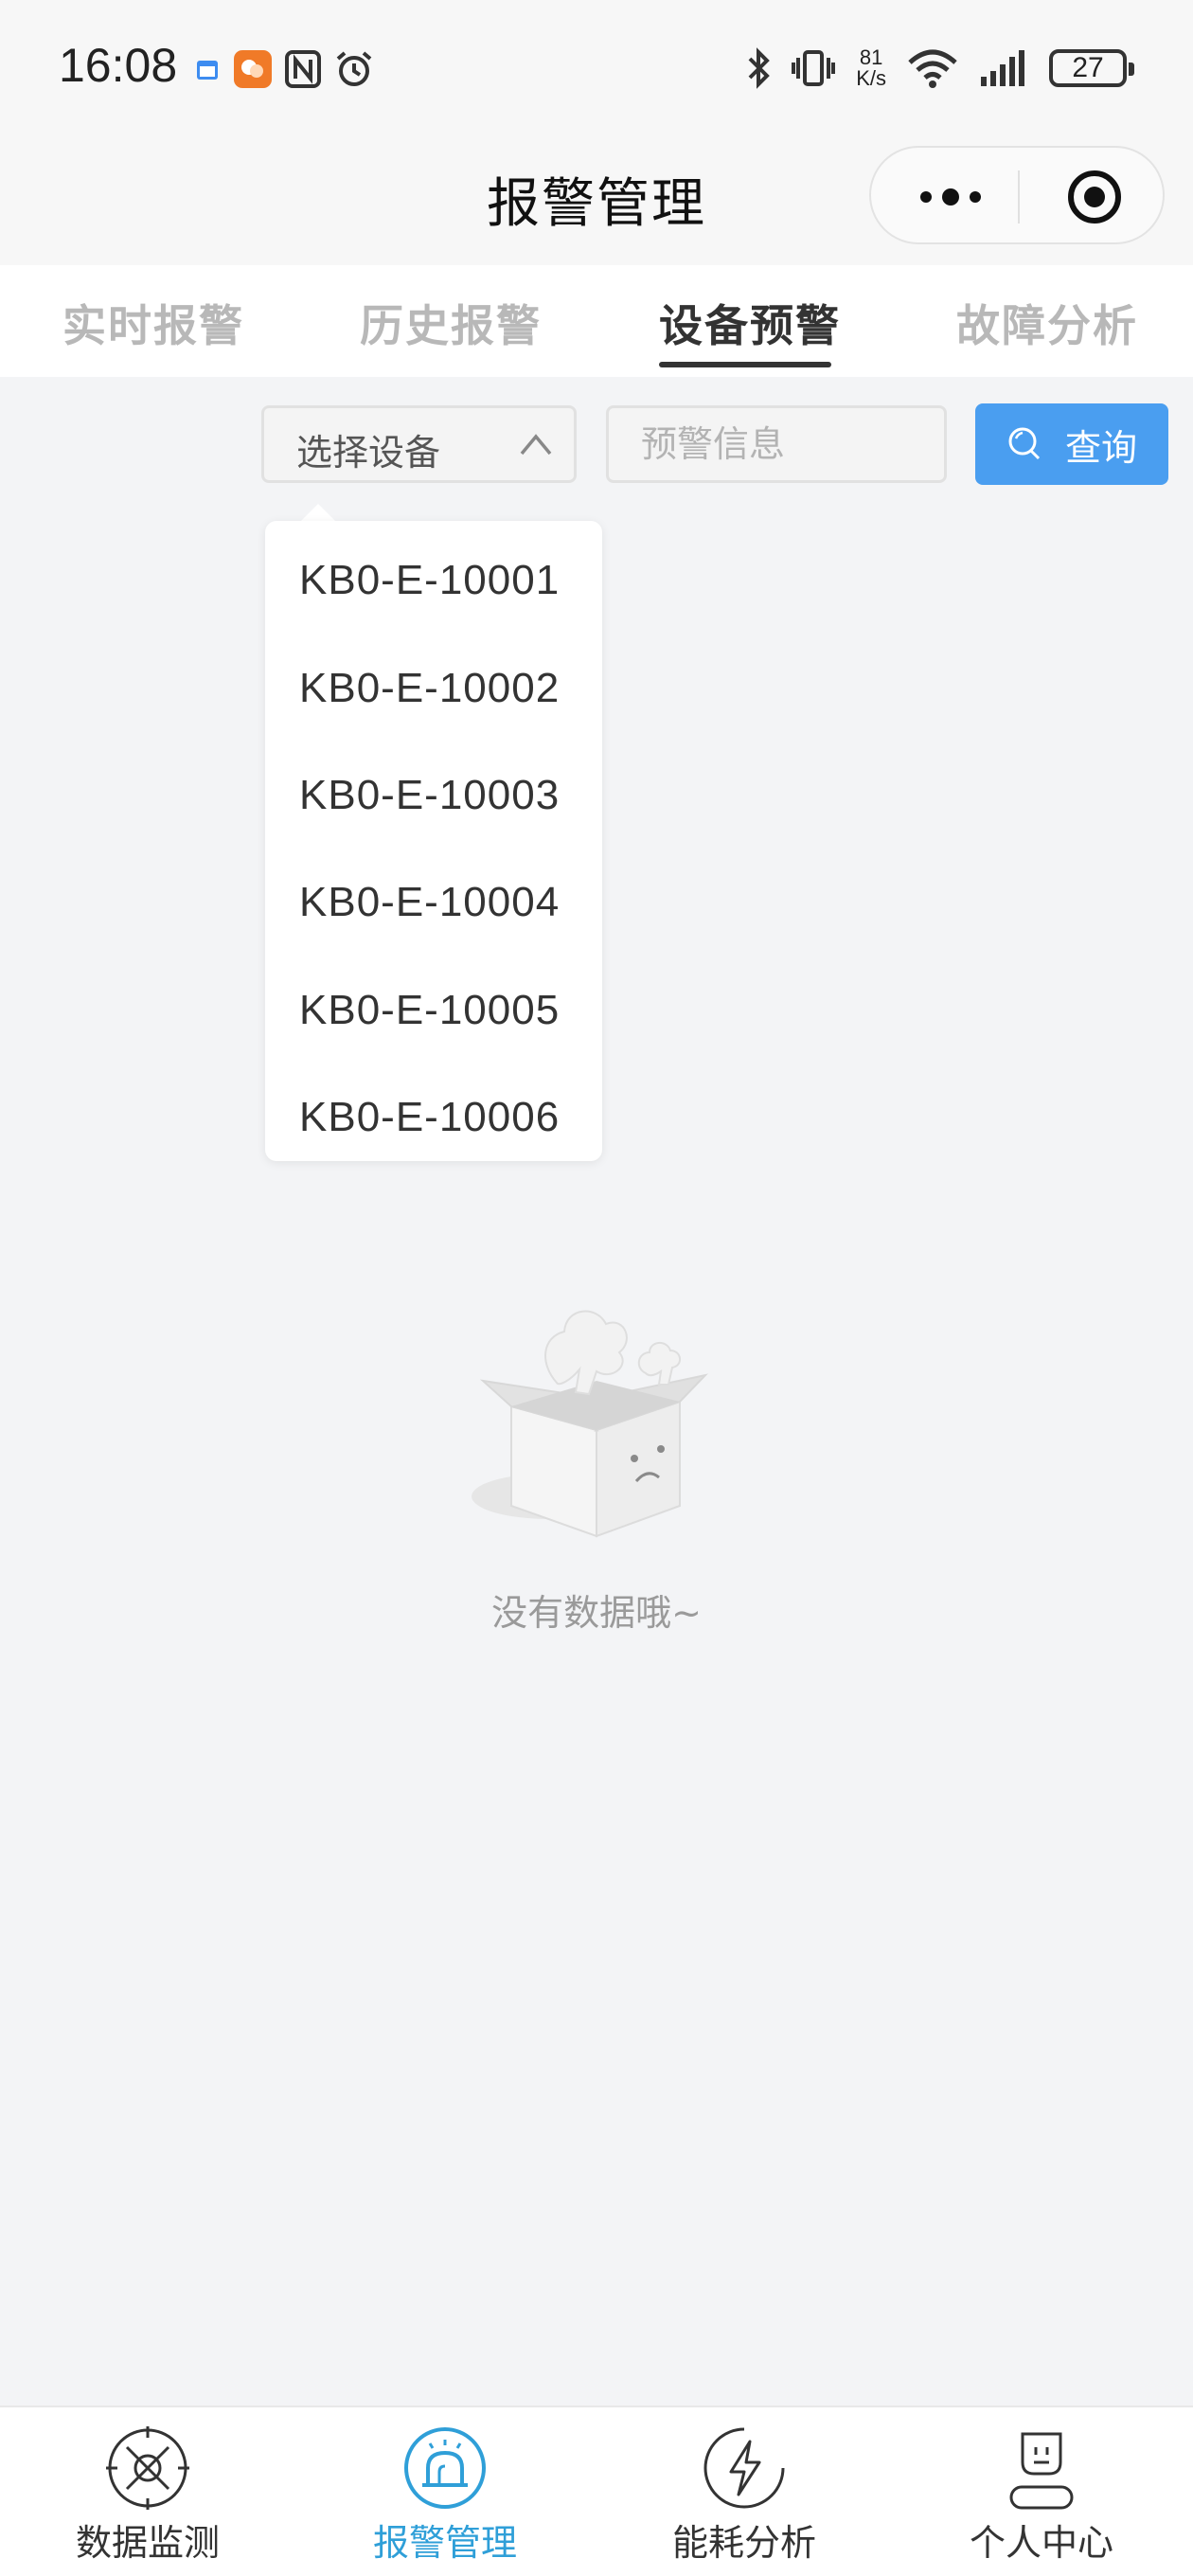 Image resolution: width=1193 pixels, height=2576 pixels. What do you see at coordinates (590, 1424) in the screenshot?
I see `empty-box-illustration` at bounding box center [590, 1424].